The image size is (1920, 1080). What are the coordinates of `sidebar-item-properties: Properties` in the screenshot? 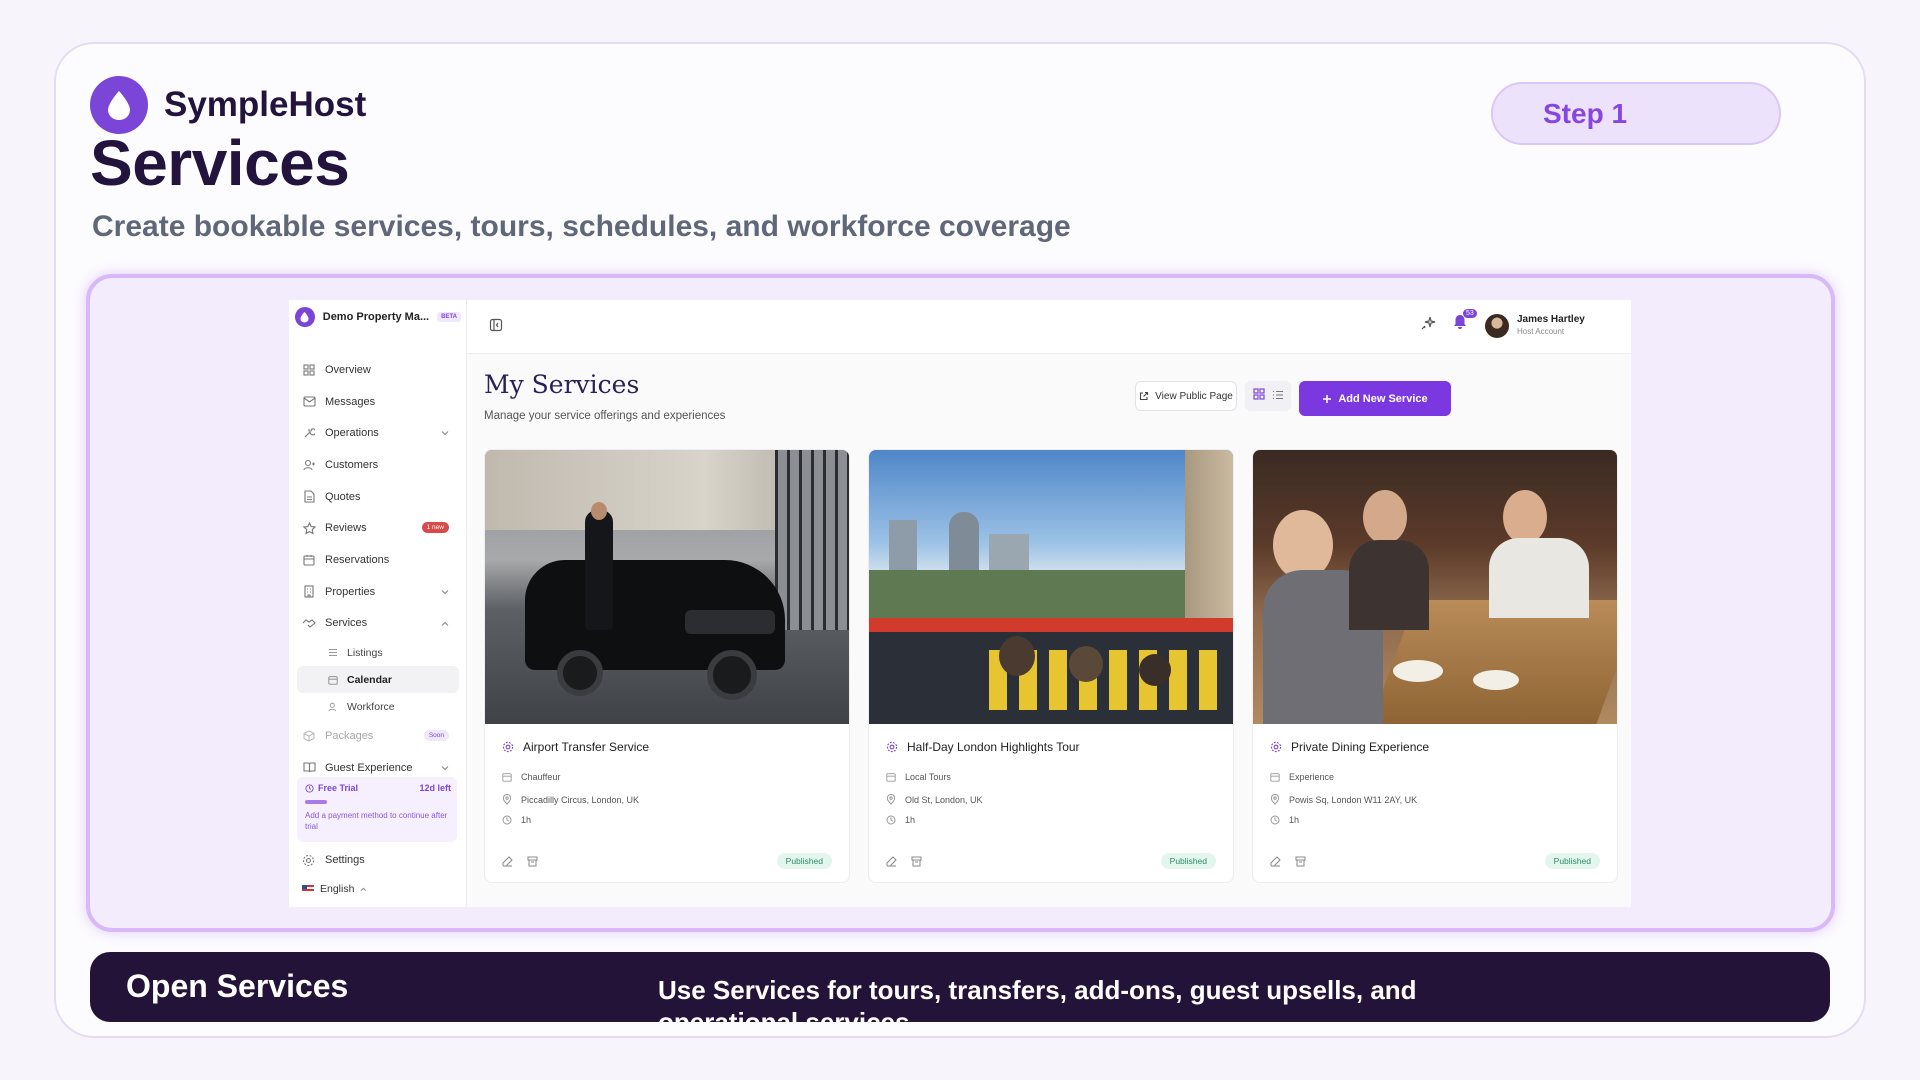 It's located at (378, 592).